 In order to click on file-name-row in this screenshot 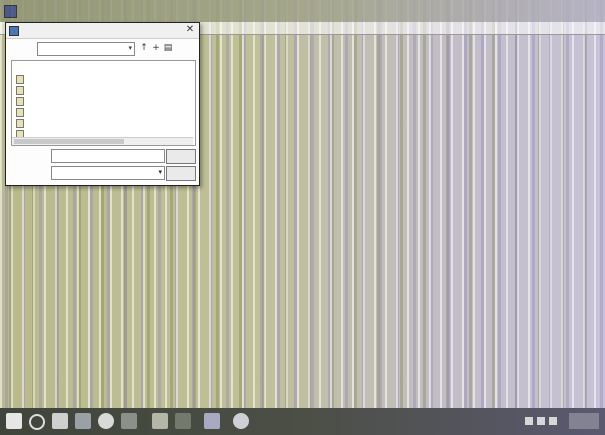, I will do `click(103, 156)`.